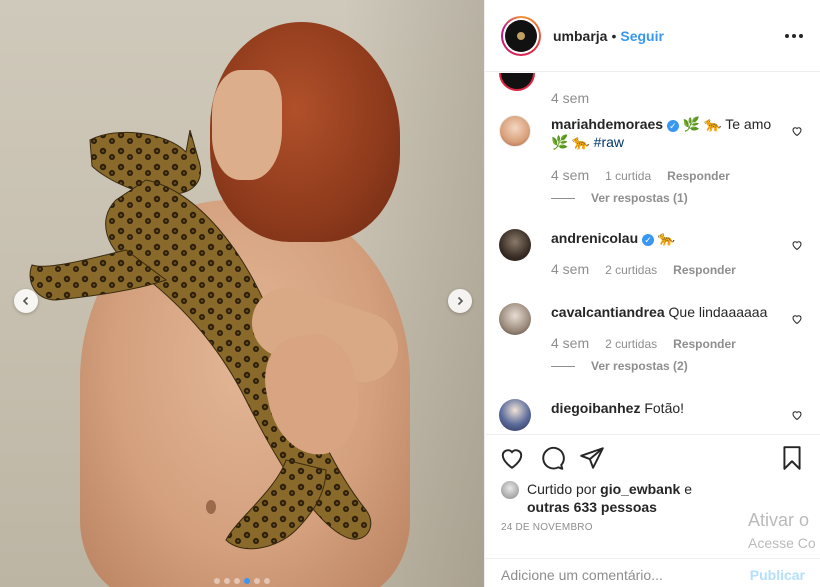  What do you see at coordinates (779, 520) in the screenshot?
I see `watermark-line1: Ativar o` at bounding box center [779, 520].